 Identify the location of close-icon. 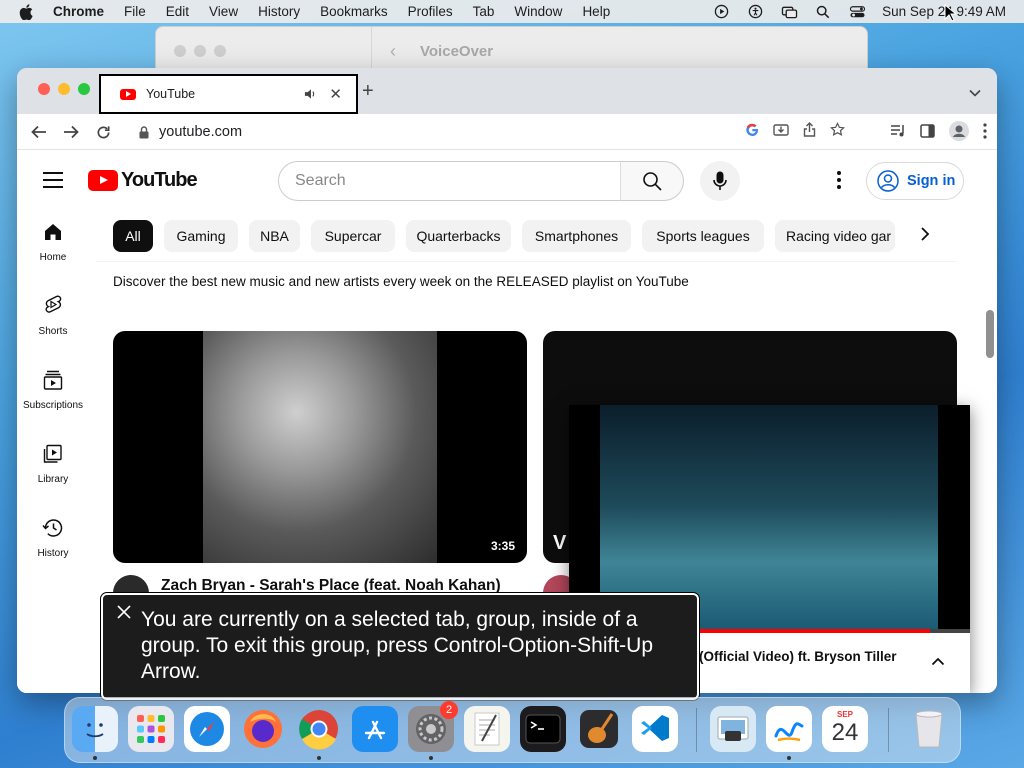
(124, 614).